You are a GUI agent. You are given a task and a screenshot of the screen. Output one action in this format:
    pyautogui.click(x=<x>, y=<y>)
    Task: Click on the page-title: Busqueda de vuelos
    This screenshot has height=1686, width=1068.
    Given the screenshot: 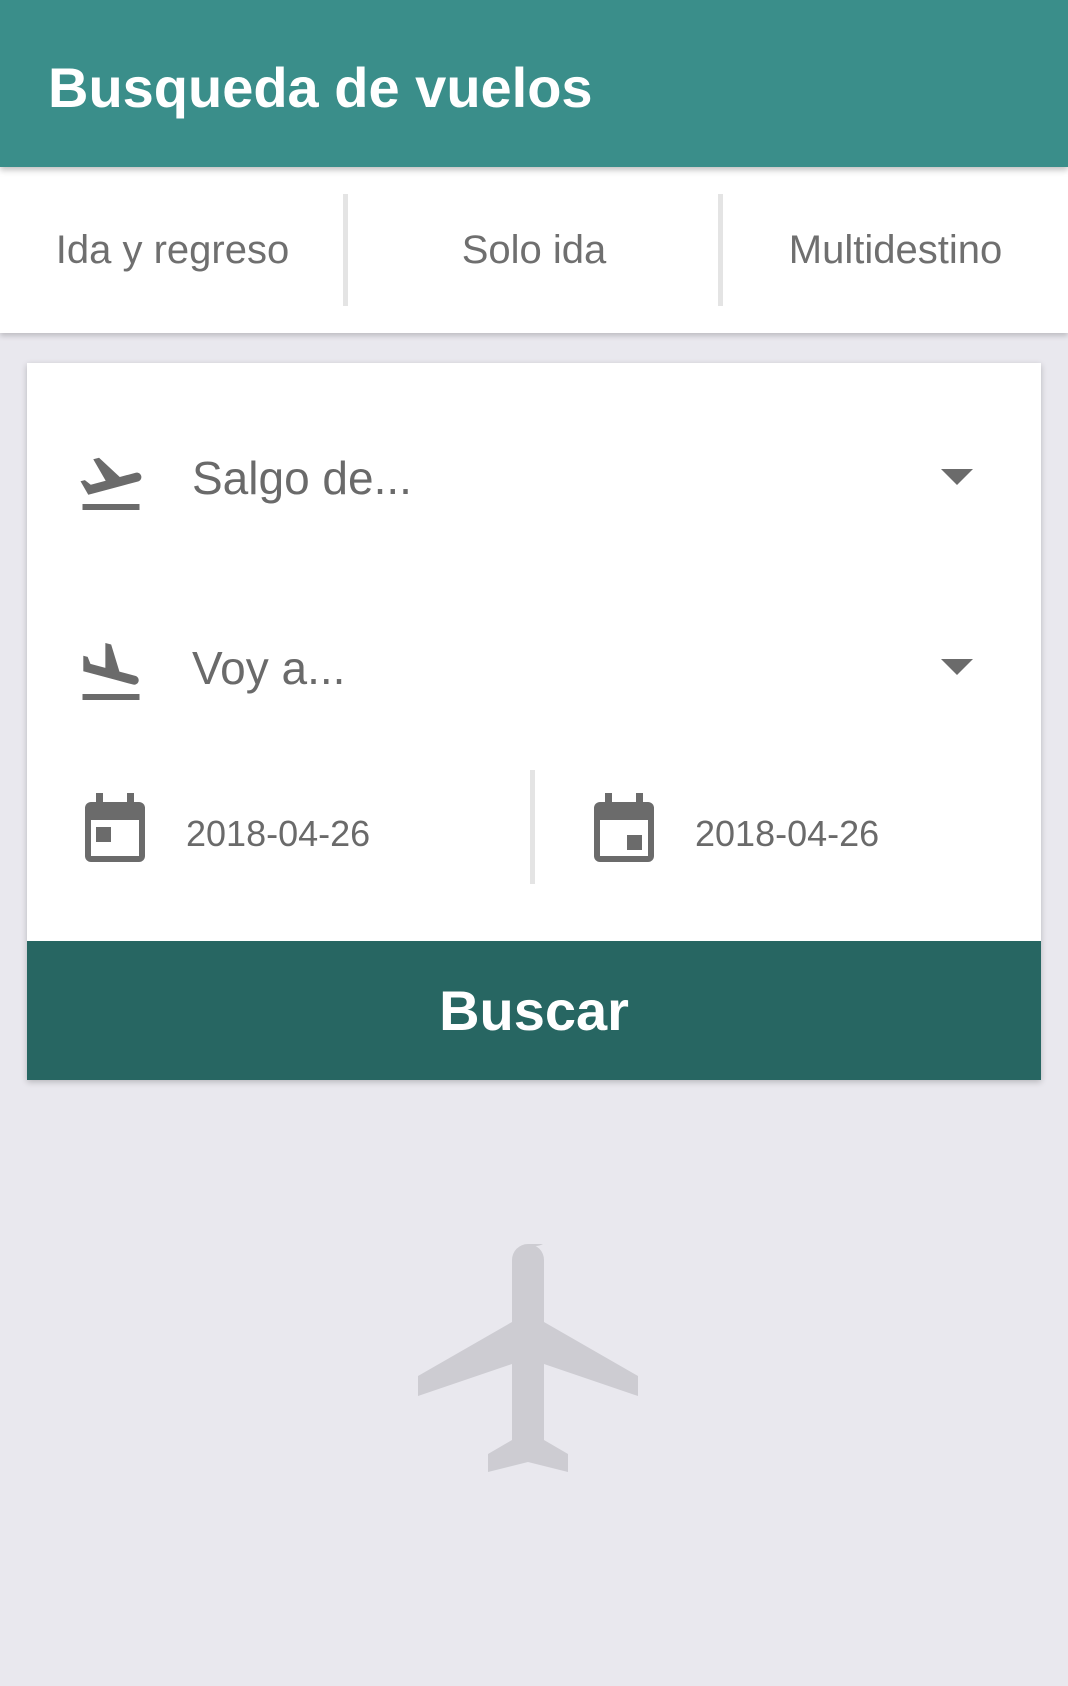 What is the action you would take?
    pyautogui.click(x=320, y=87)
    